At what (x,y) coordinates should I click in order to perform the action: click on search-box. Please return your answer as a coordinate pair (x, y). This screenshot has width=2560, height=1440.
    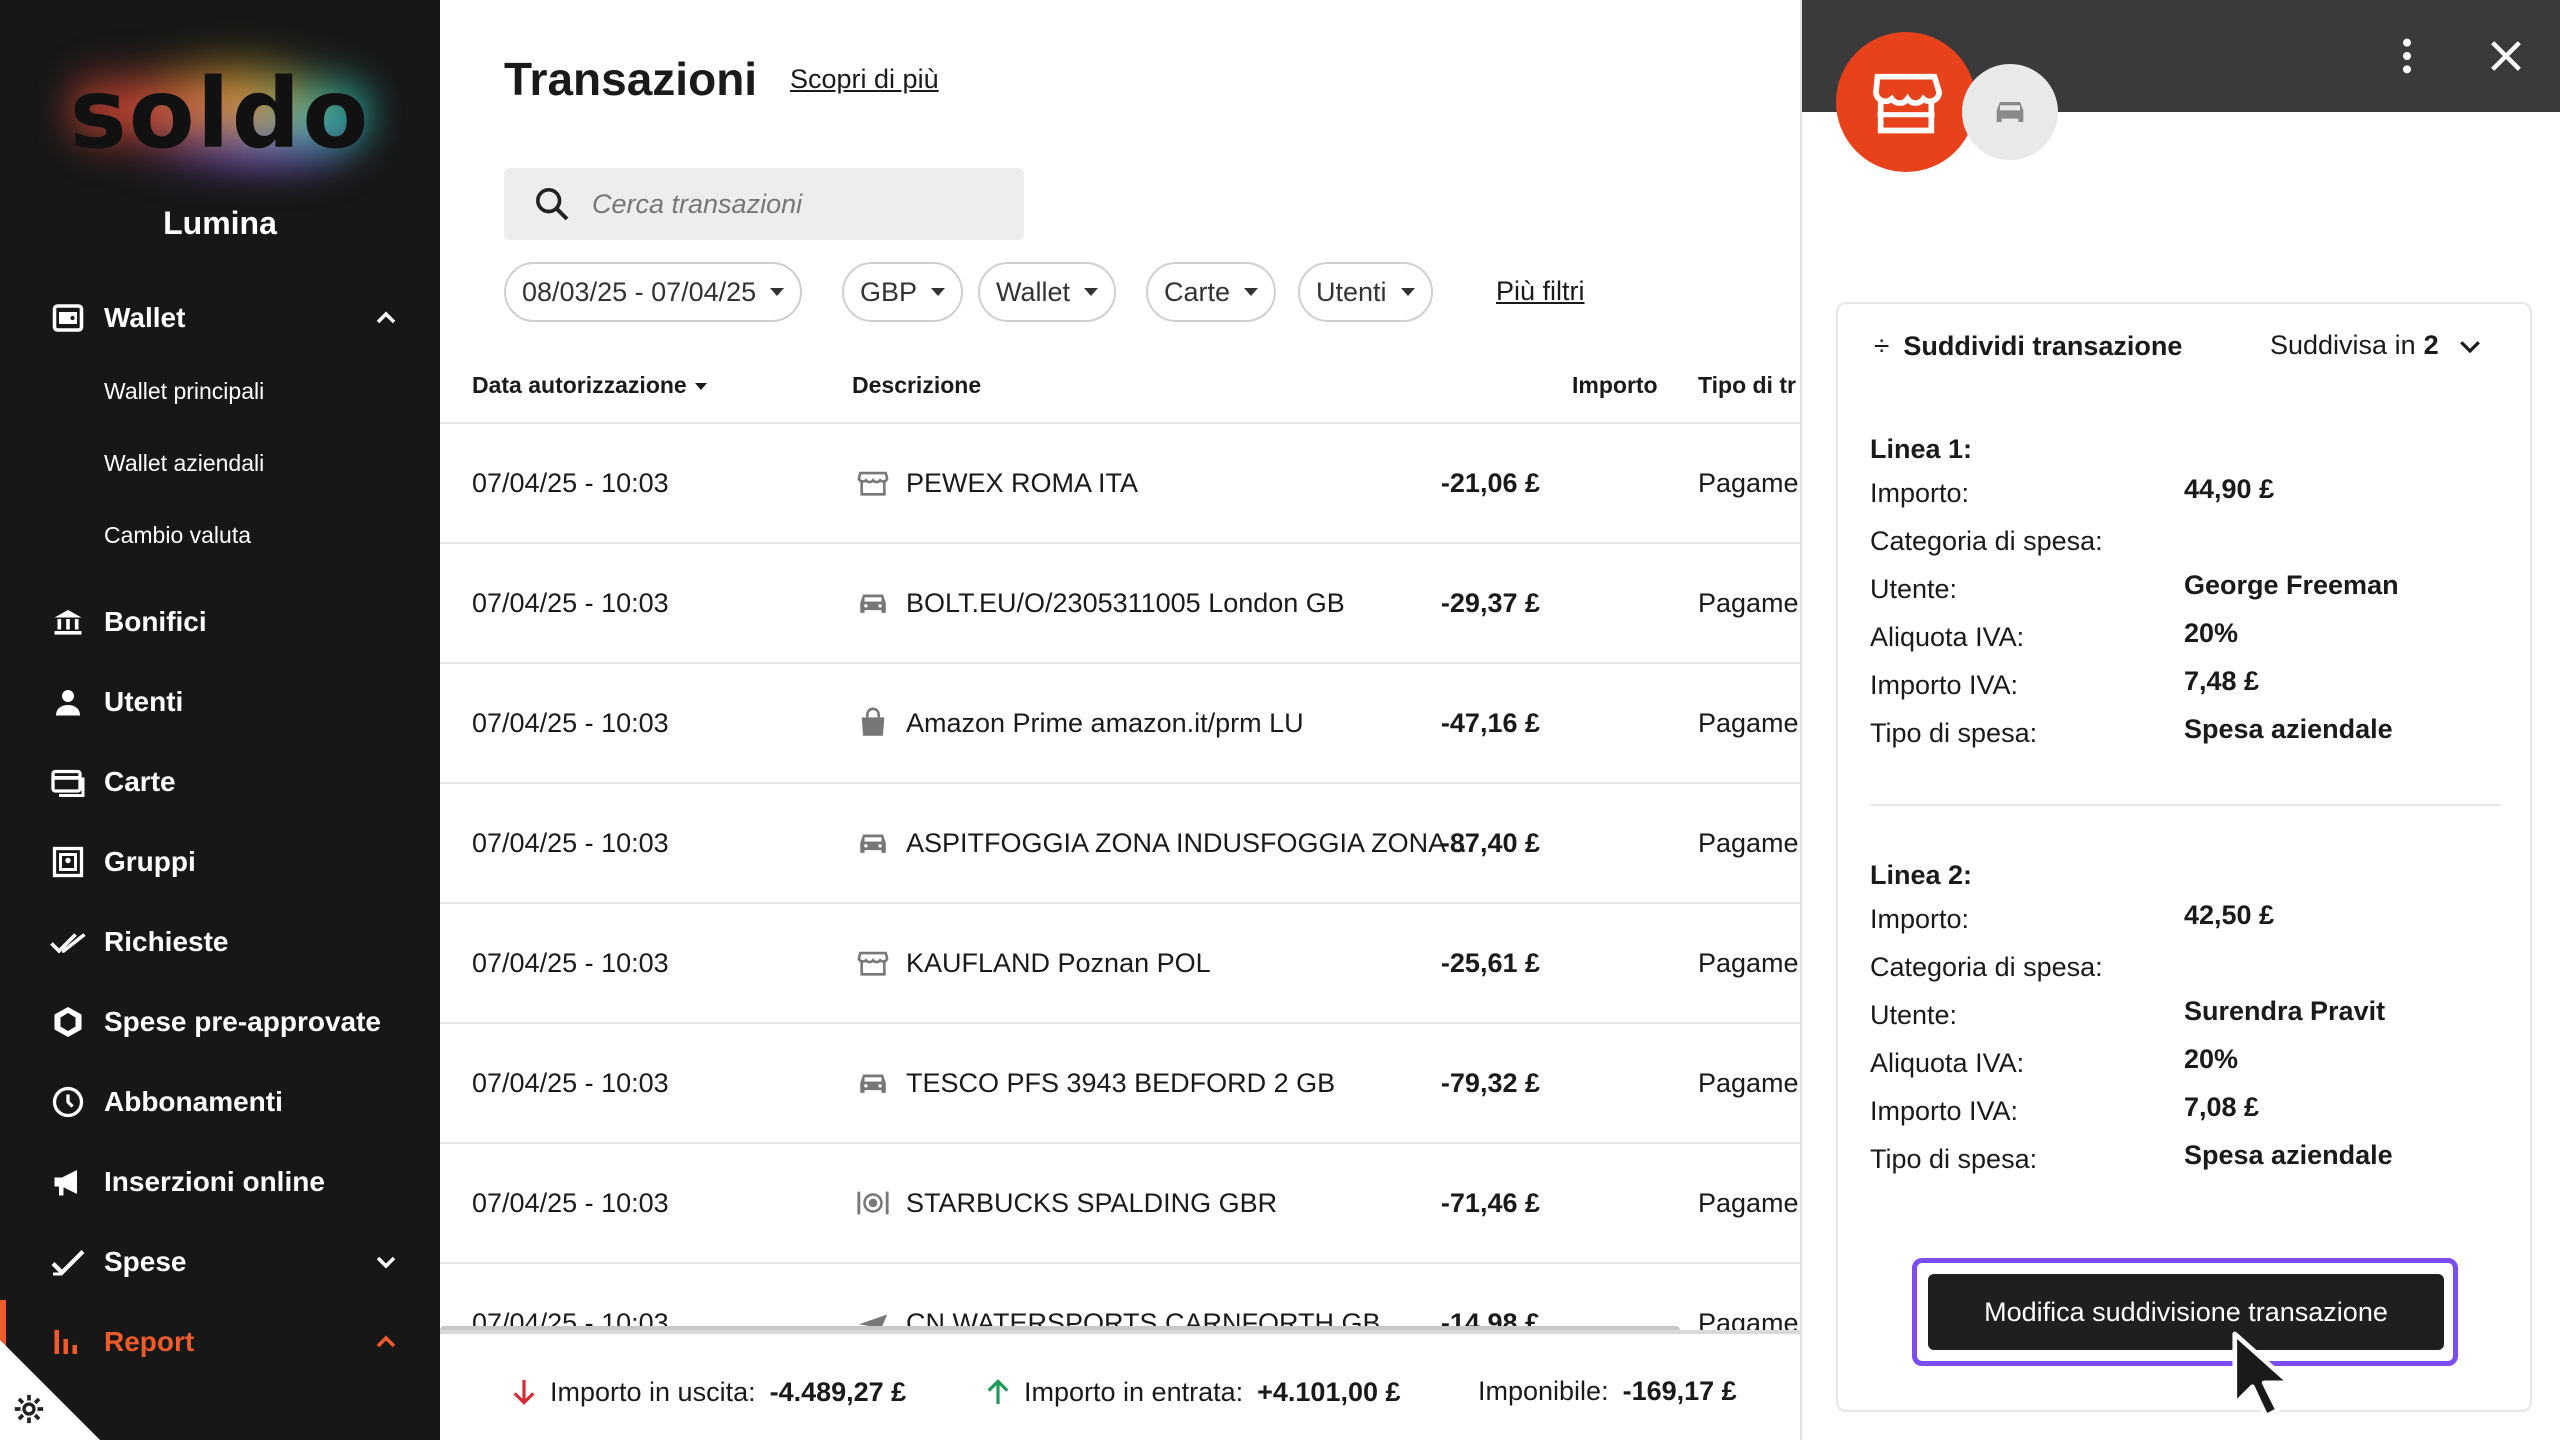
    Looking at the image, I should click on (764, 204).